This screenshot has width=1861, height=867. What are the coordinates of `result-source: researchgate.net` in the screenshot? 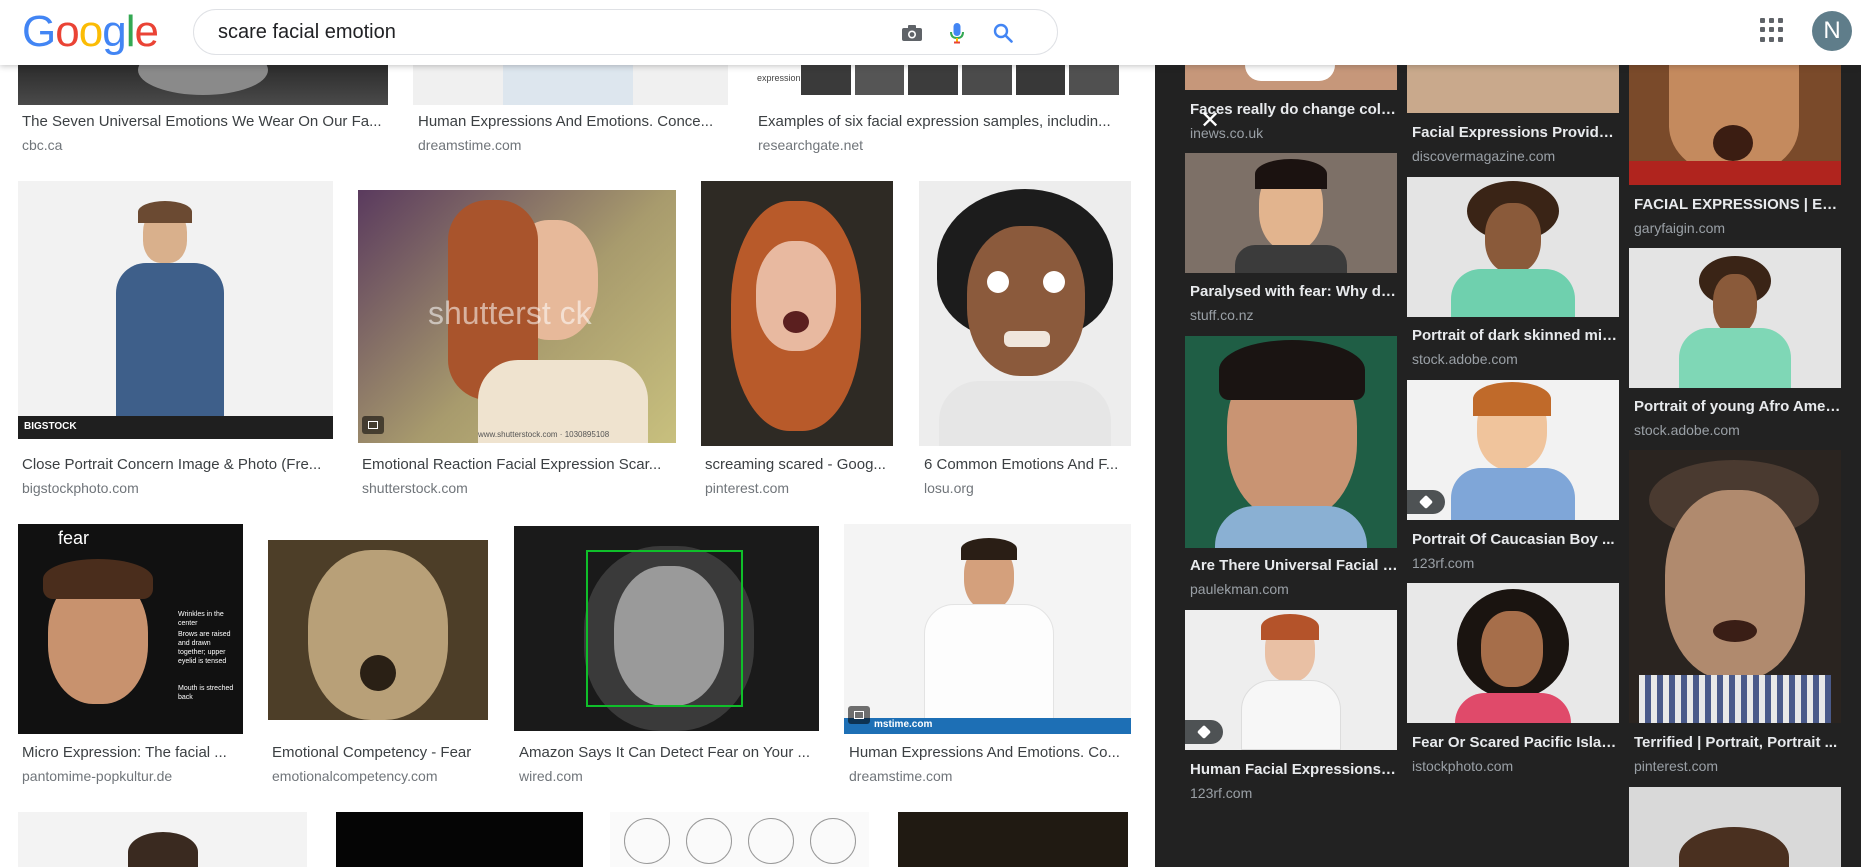 It's located at (810, 145).